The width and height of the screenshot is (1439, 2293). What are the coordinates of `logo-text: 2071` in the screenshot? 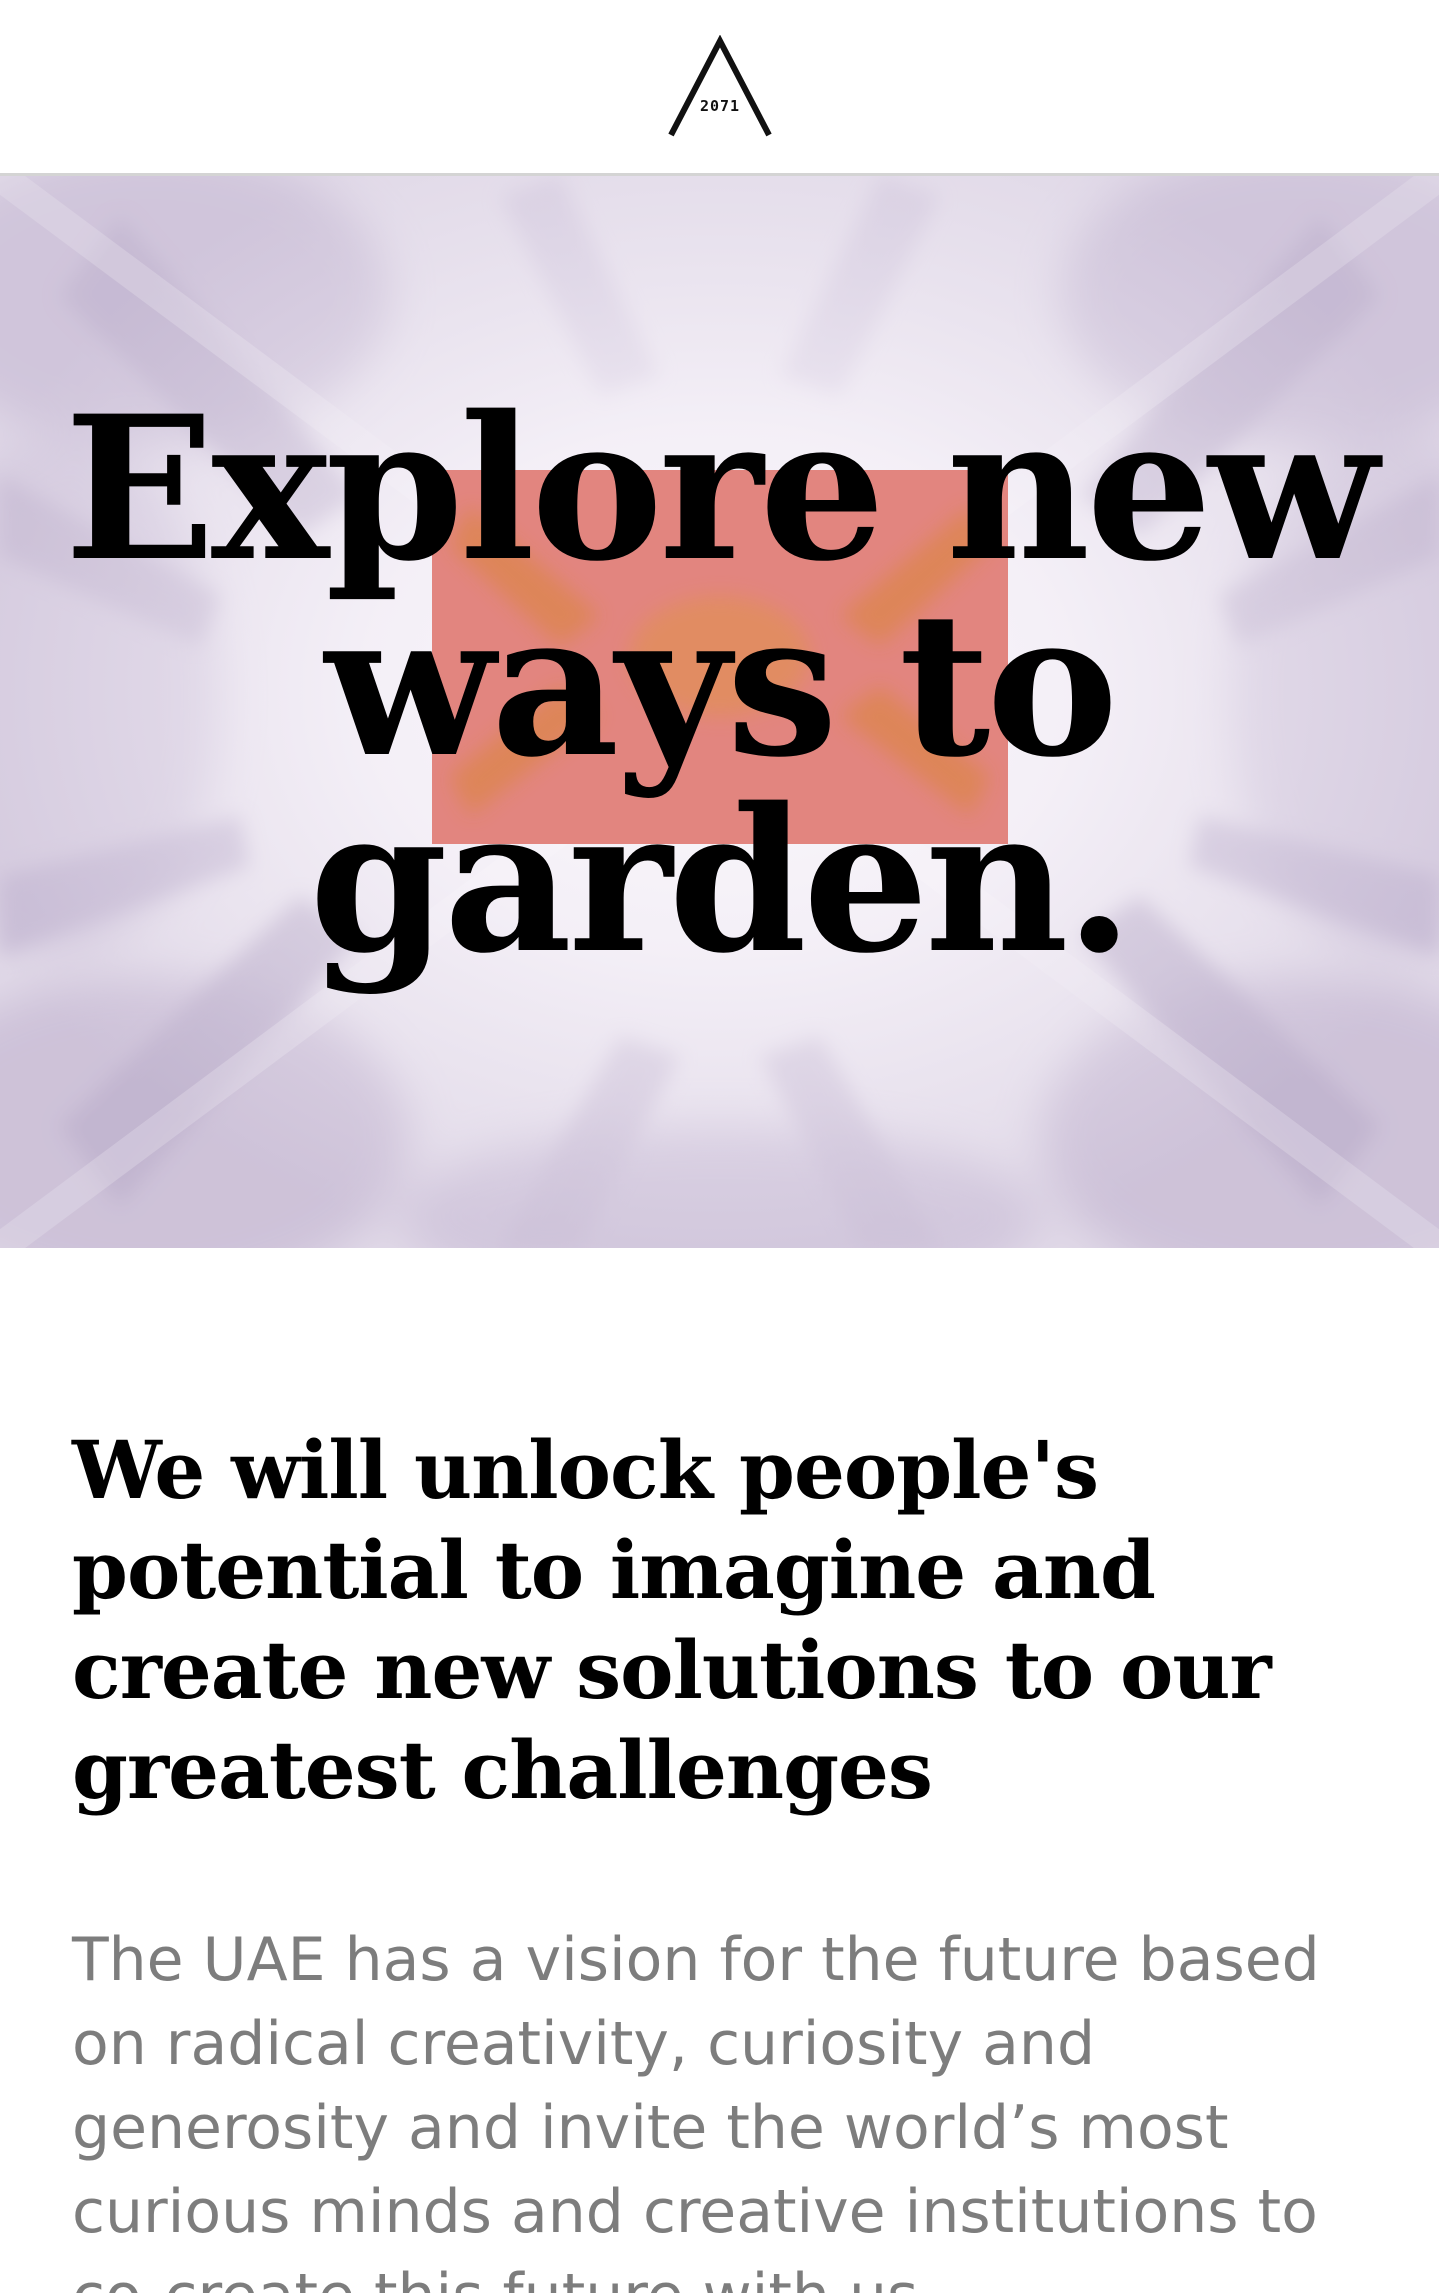 It's located at (719, 106).